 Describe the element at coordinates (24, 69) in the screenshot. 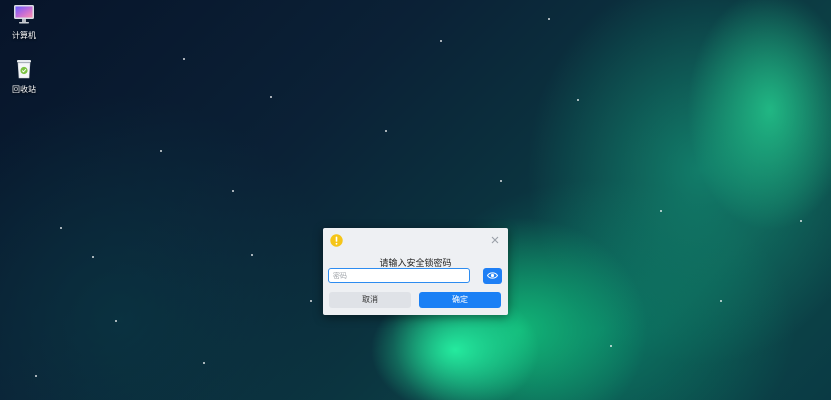

I see `trash-icon` at that location.